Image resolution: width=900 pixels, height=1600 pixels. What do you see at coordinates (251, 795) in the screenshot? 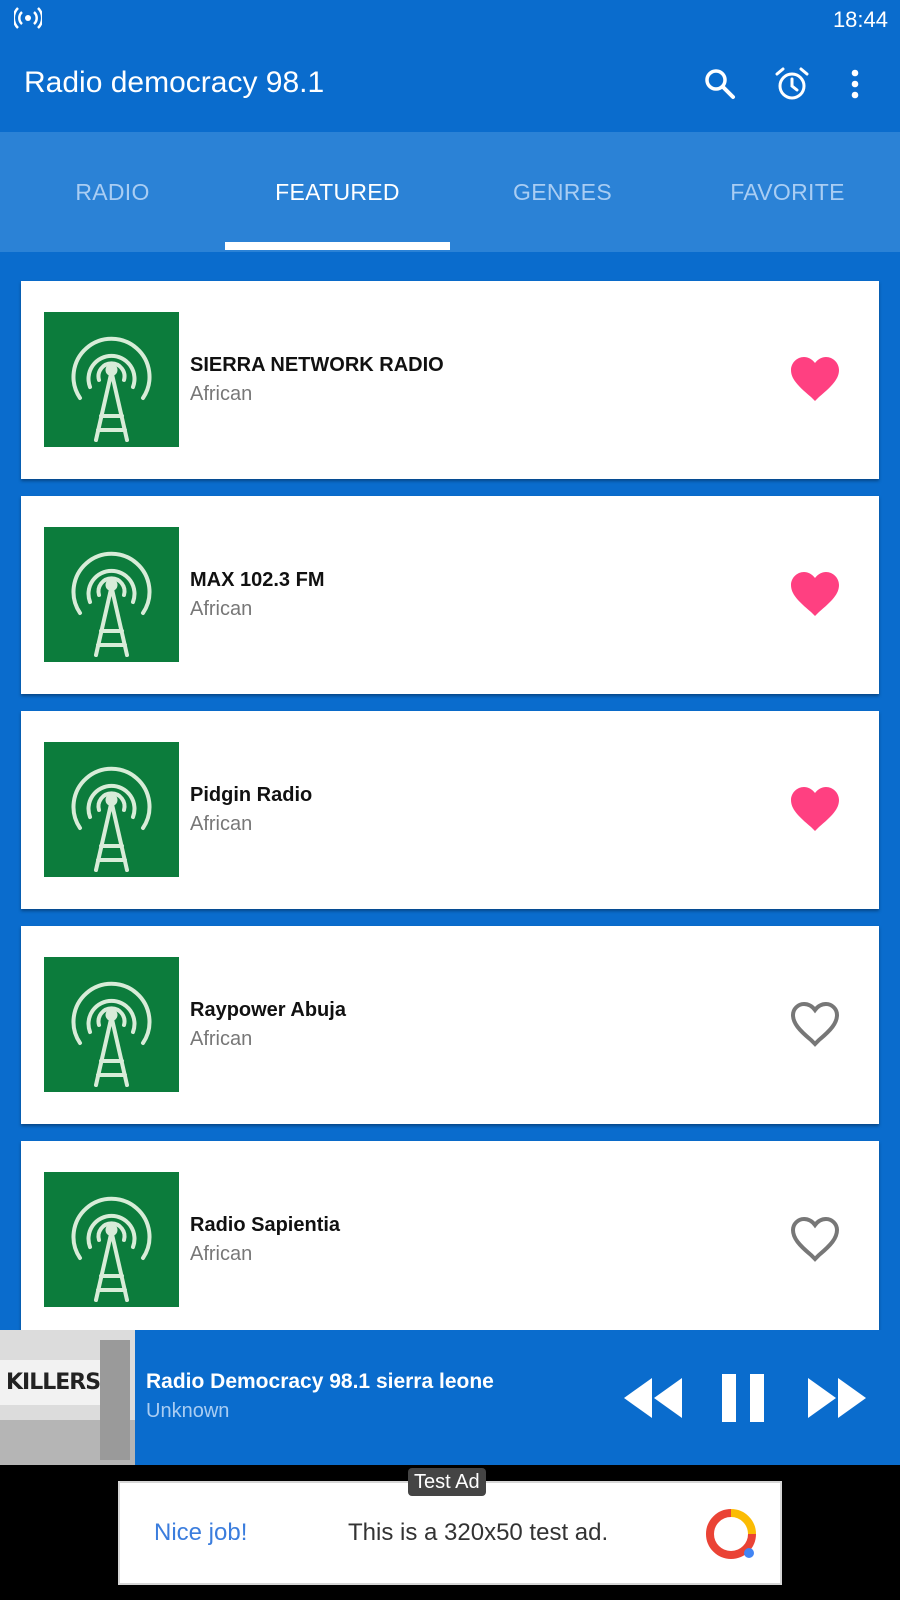
I see `station-name: Pidgin Radio` at bounding box center [251, 795].